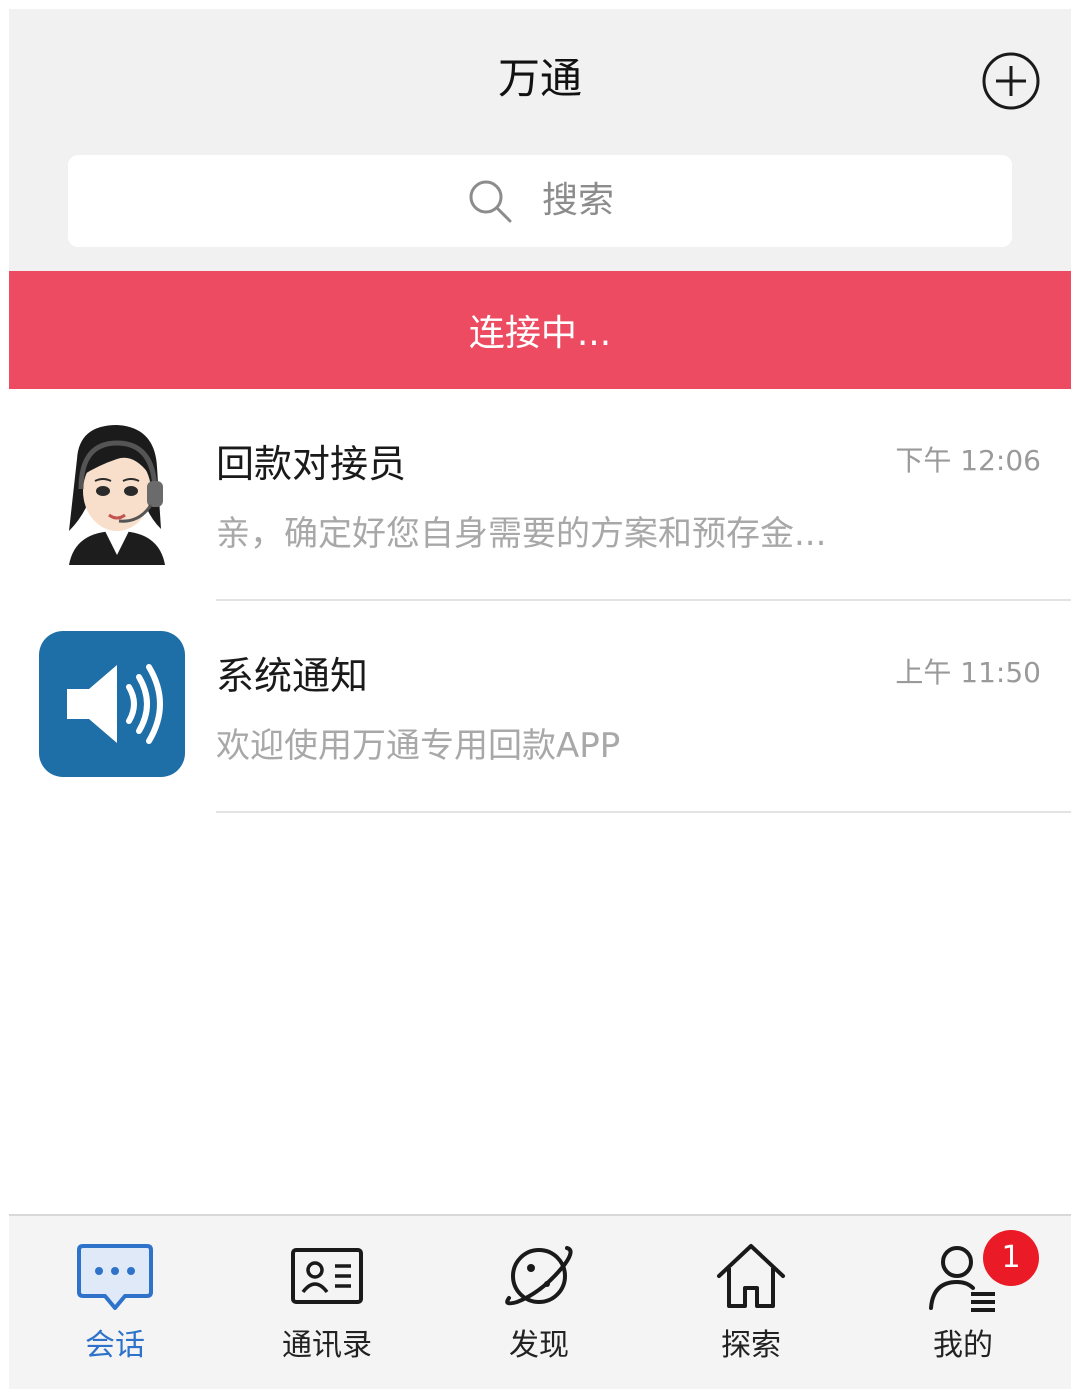  Describe the element at coordinates (1011, 81) in the screenshot. I see `plus-circle-icon` at that location.